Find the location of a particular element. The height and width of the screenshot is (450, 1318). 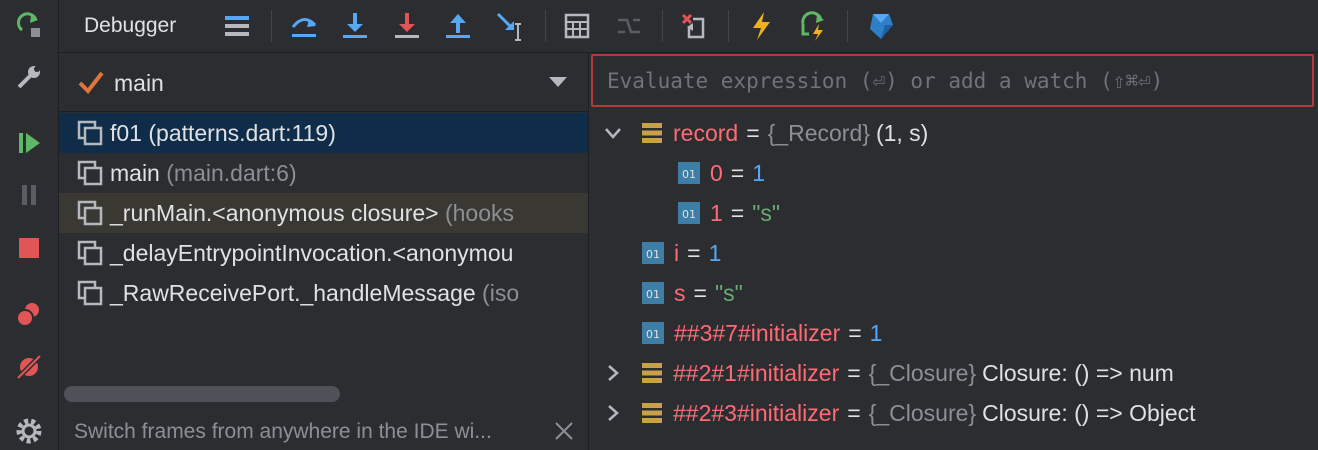

gear-icon is located at coordinates (29, 431).